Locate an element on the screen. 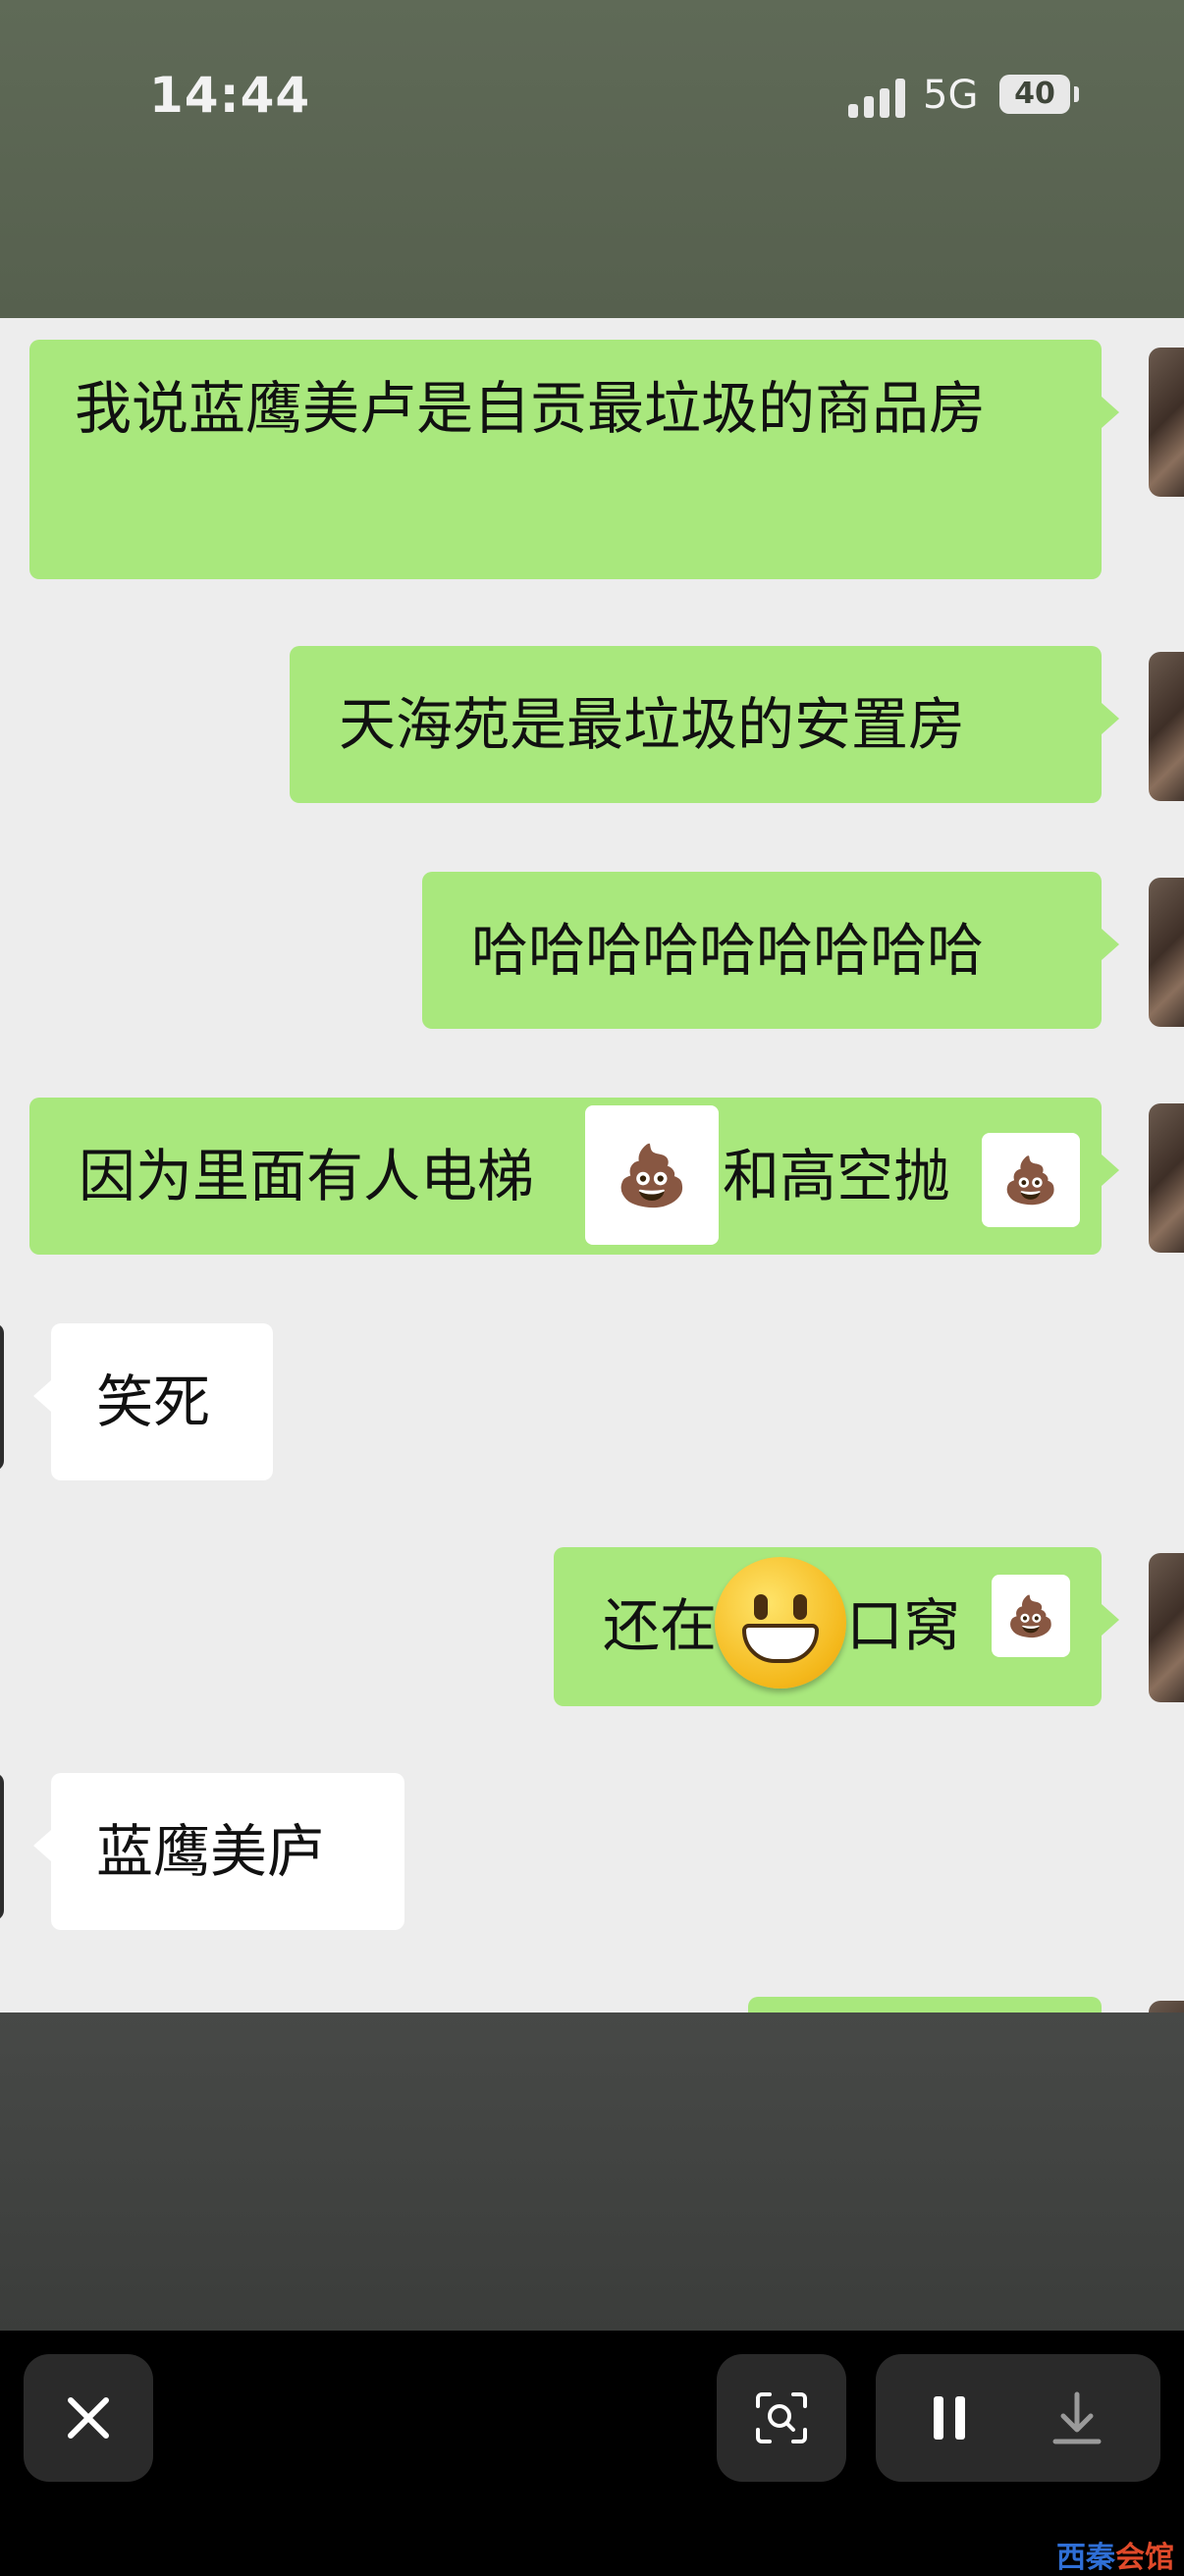  message-bubble: 笑死 is located at coordinates (153, 1401).